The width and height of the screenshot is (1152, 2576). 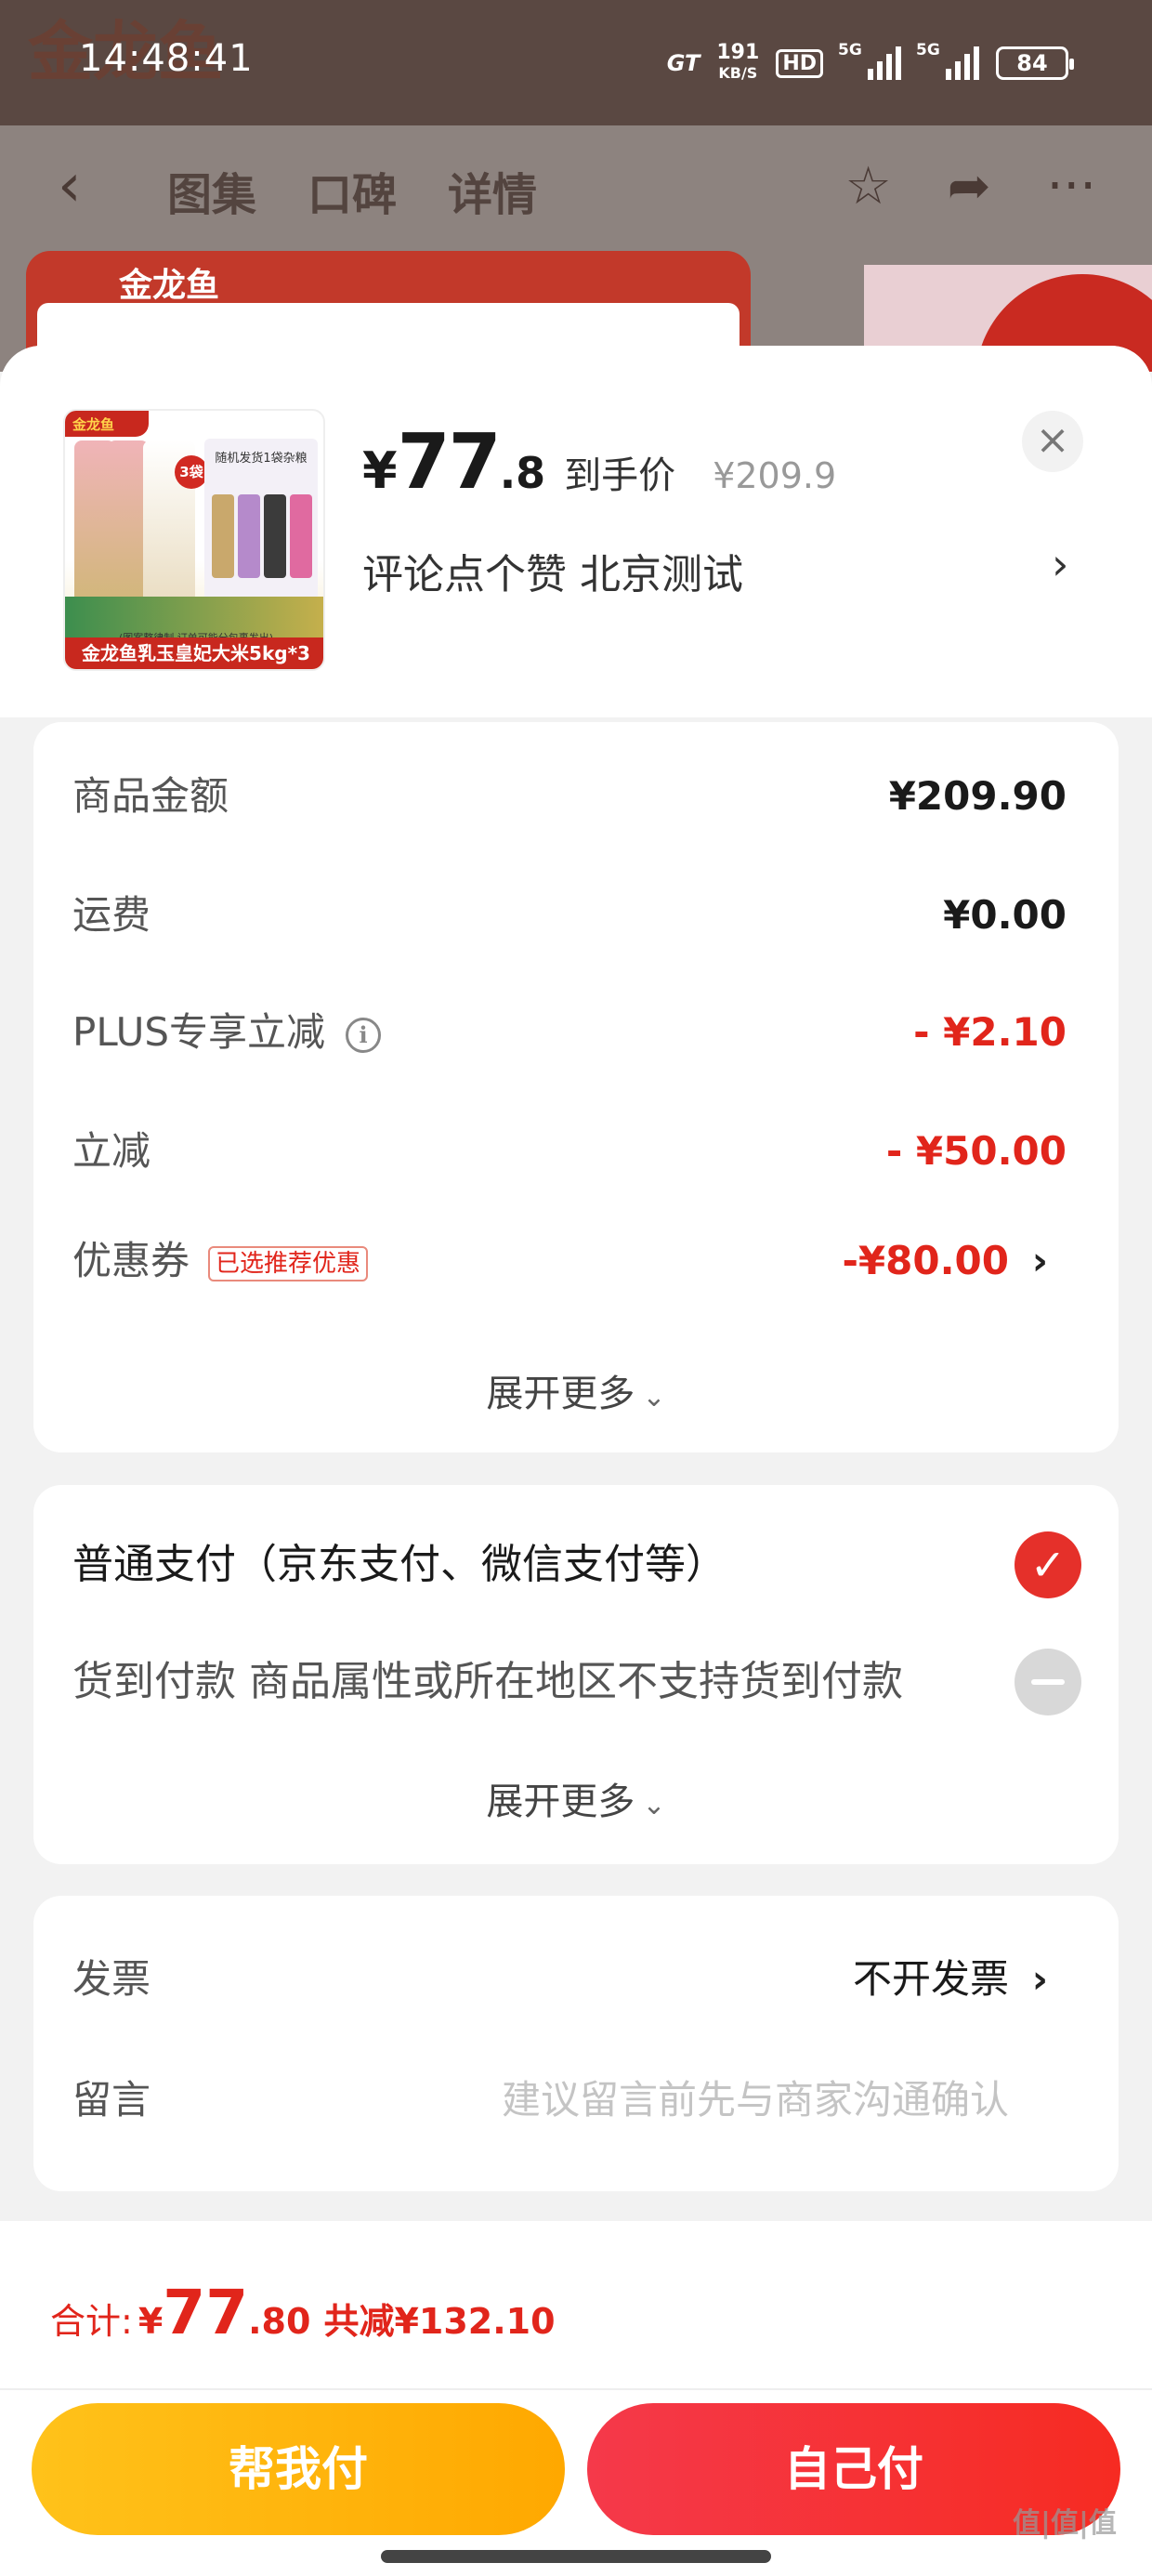 What do you see at coordinates (199, 1032) in the screenshot?
I see `plus-discount-label: PLUS专享立减` at bounding box center [199, 1032].